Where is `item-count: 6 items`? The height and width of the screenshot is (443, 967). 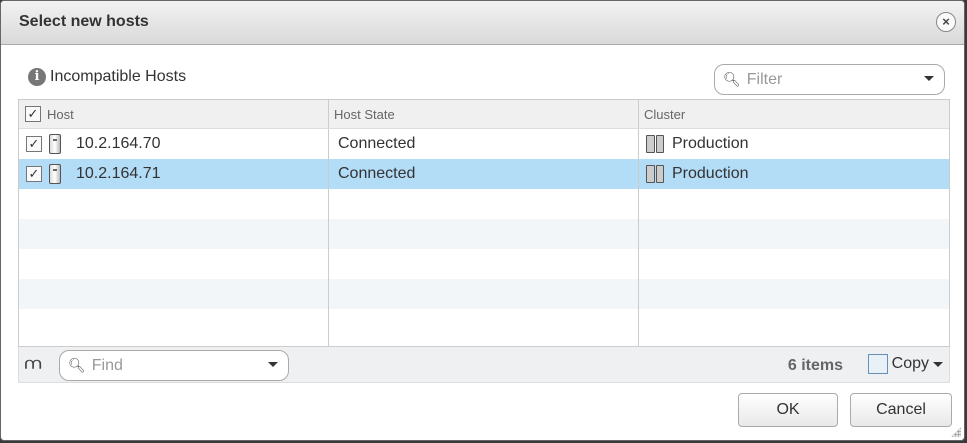
item-count: 6 items is located at coordinates (815, 365).